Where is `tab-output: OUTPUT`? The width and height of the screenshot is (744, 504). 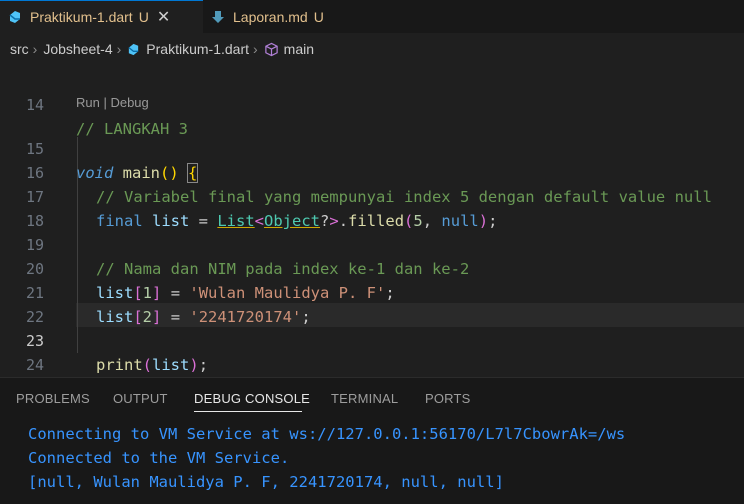 tab-output: OUTPUT is located at coordinates (140, 398).